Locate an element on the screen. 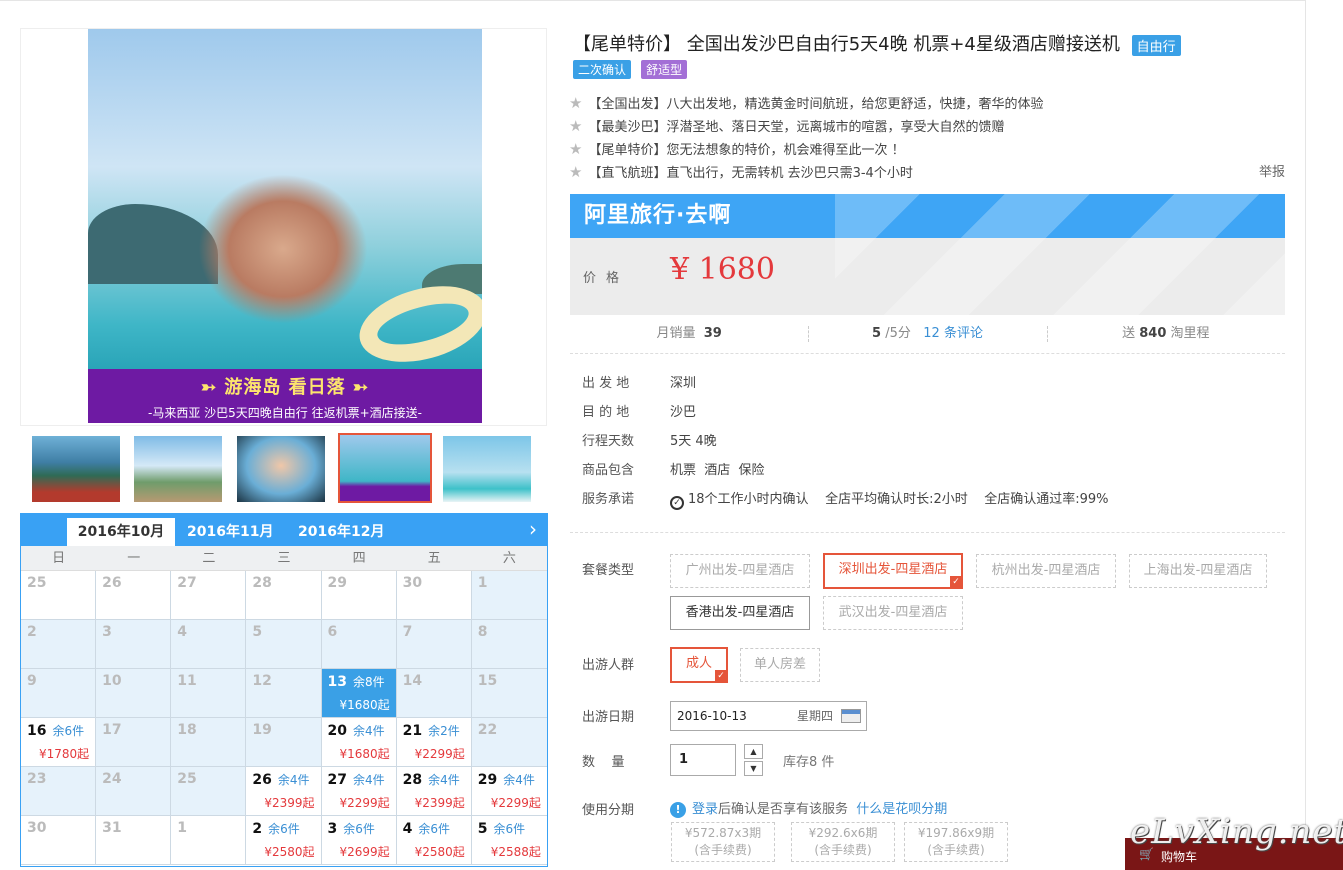  login-link: 登录 is located at coordinates (705, 809).